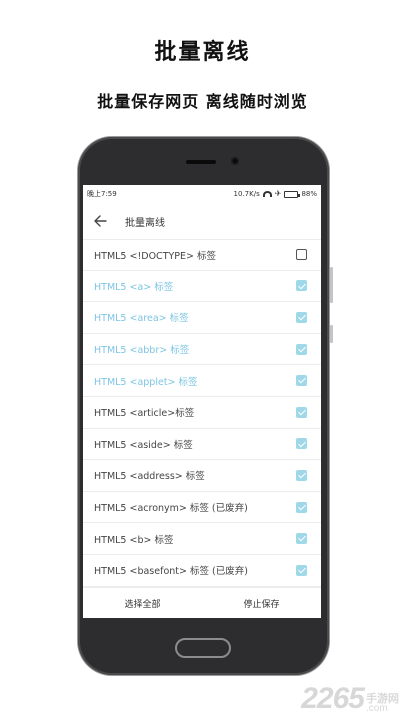 This screenshot has height=720, width=405. What do you see at coordinates (202, 287) in the screenshot?
I see `tag-list-item: HTML5 <a> 标签` at bounding box center [202, 287].